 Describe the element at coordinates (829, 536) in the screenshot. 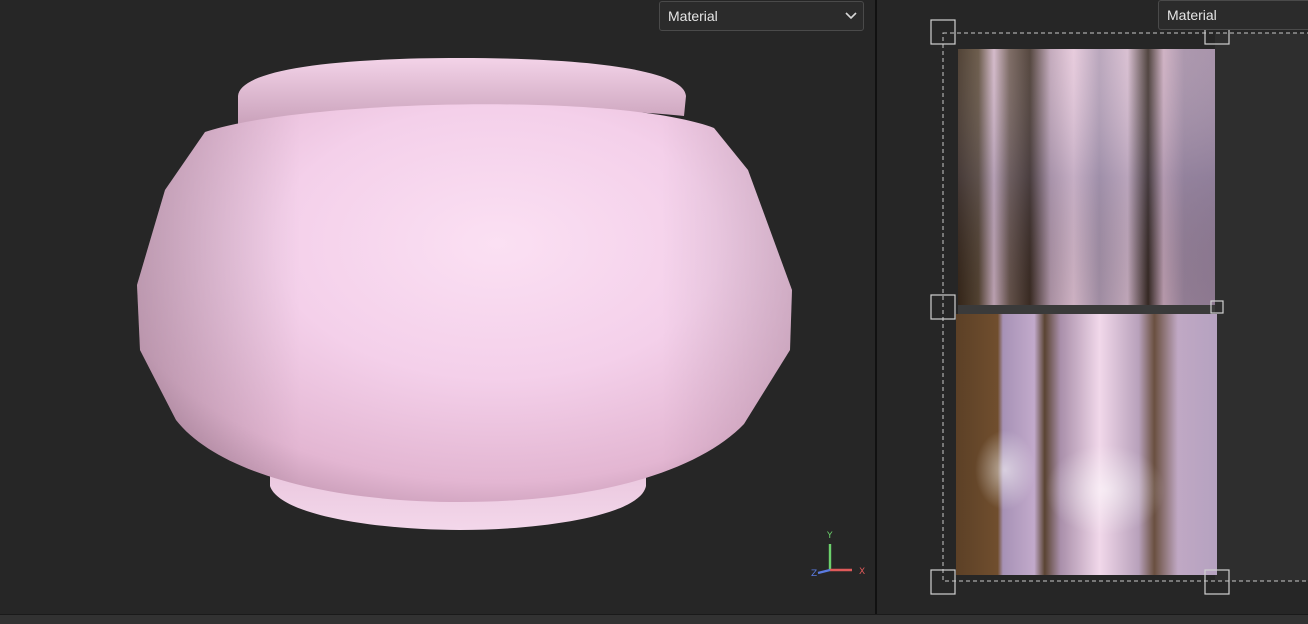

I see `y-axis-label: Y` at that location.